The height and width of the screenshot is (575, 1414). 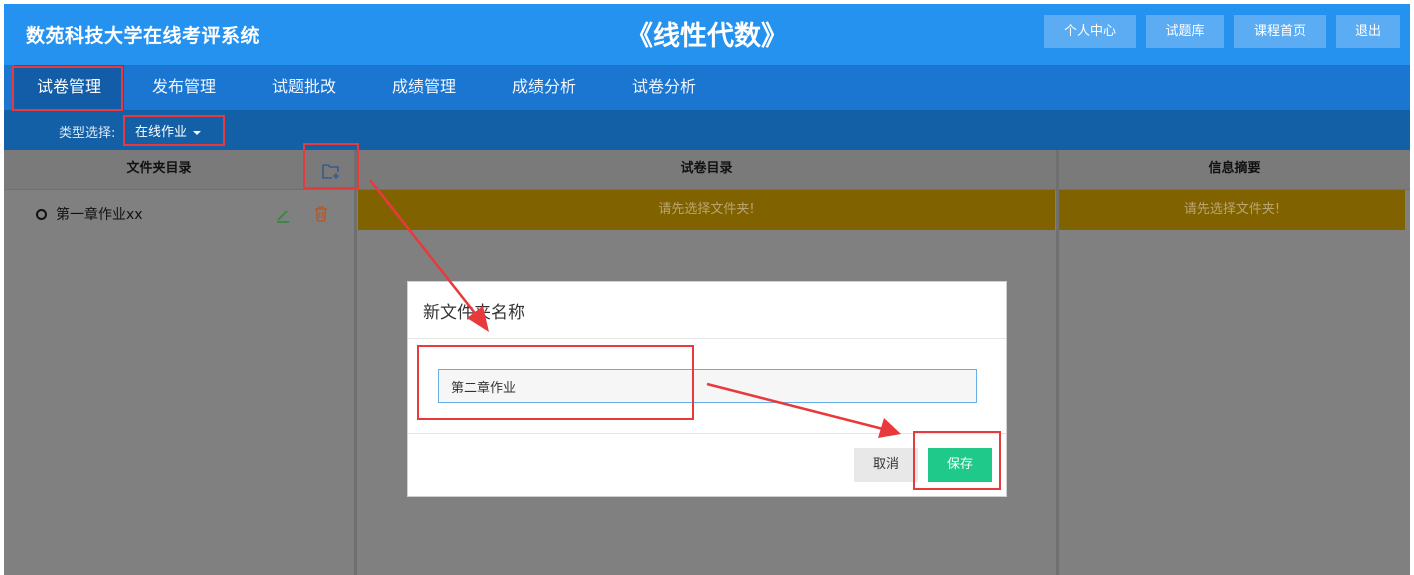 I want to click on folder-list-item: 第一章作业xx, so click(x=89, y=214).